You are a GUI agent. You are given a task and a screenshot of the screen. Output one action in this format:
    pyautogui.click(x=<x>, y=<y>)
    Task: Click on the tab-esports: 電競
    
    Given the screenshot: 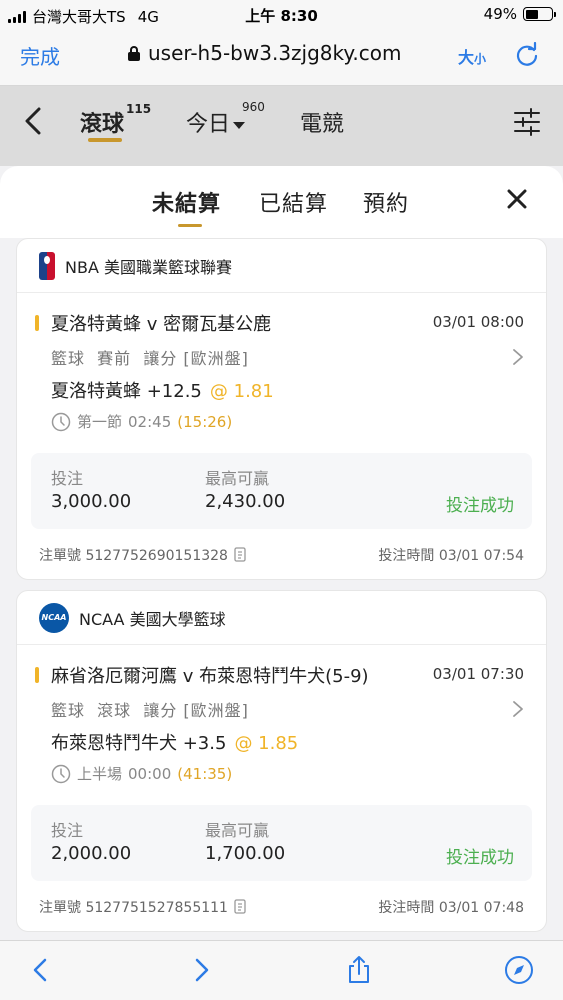 What is the action you would take?
    pyautogui.click(x=322, y=122)
    